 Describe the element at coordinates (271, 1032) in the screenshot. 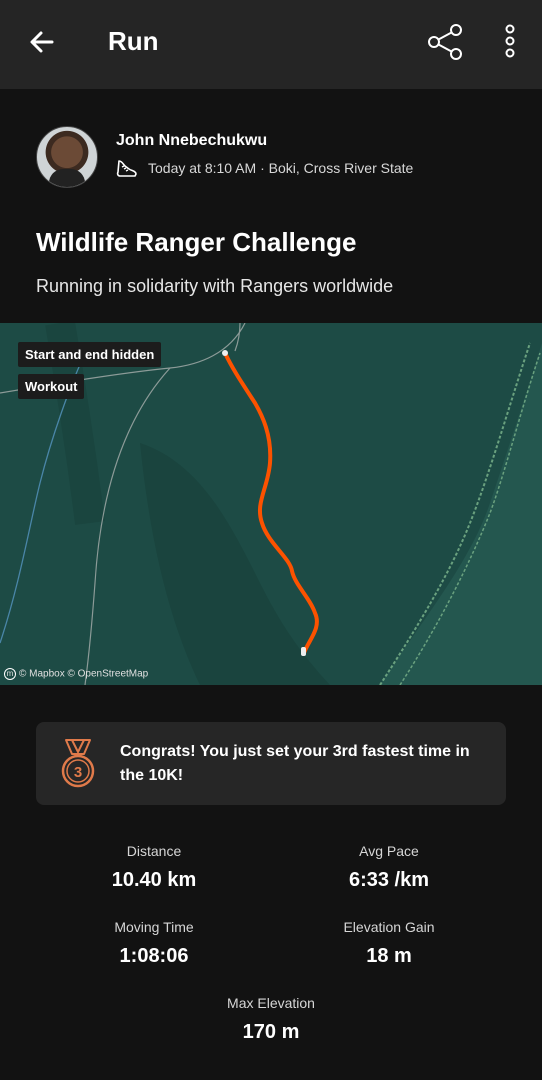

I see `stat-value: 170 m` at that location.